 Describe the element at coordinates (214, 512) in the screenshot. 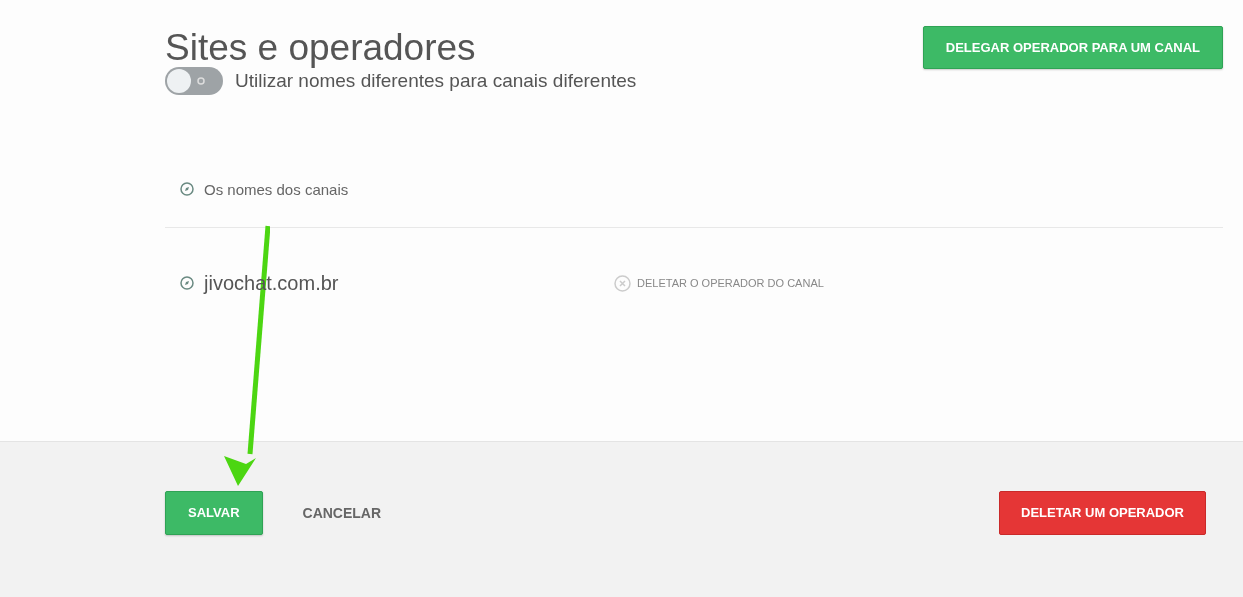

I see `save-button: SALVAR` at that location.